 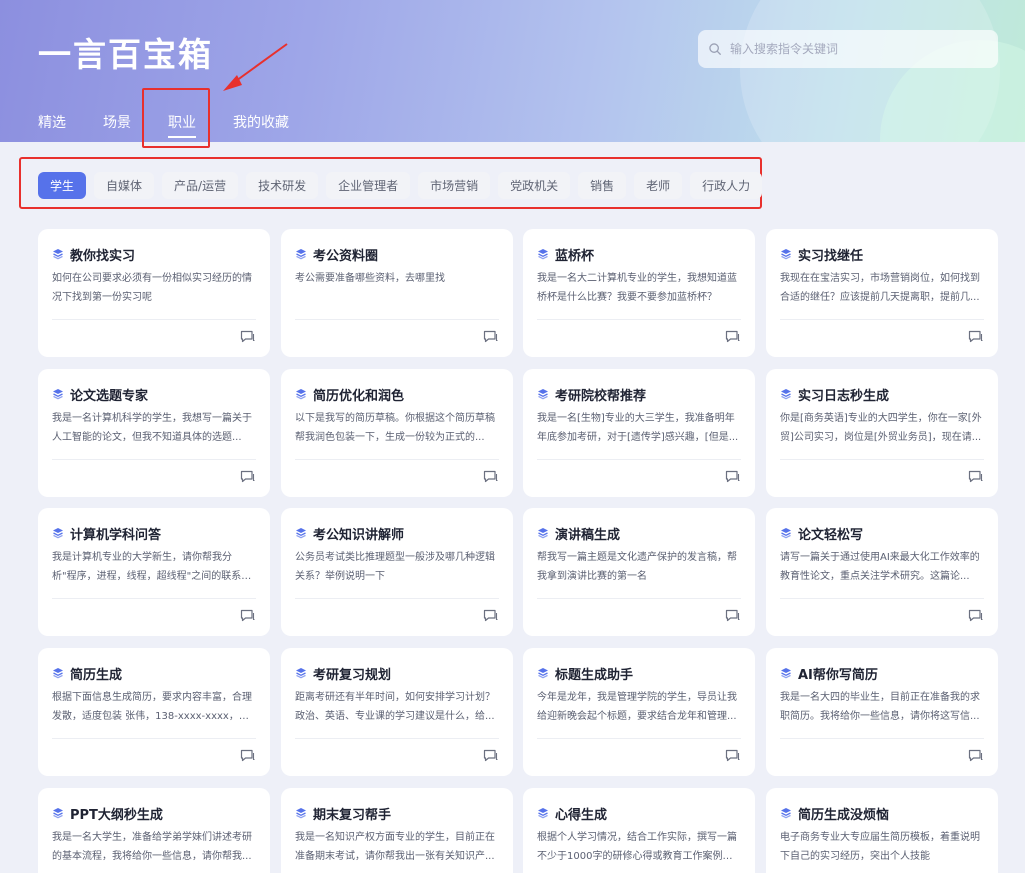 What do you see at coordinates (639, 254) in the screenshot?
I see `card-header: 蓝桥杯` at bounding box center [639, 254].